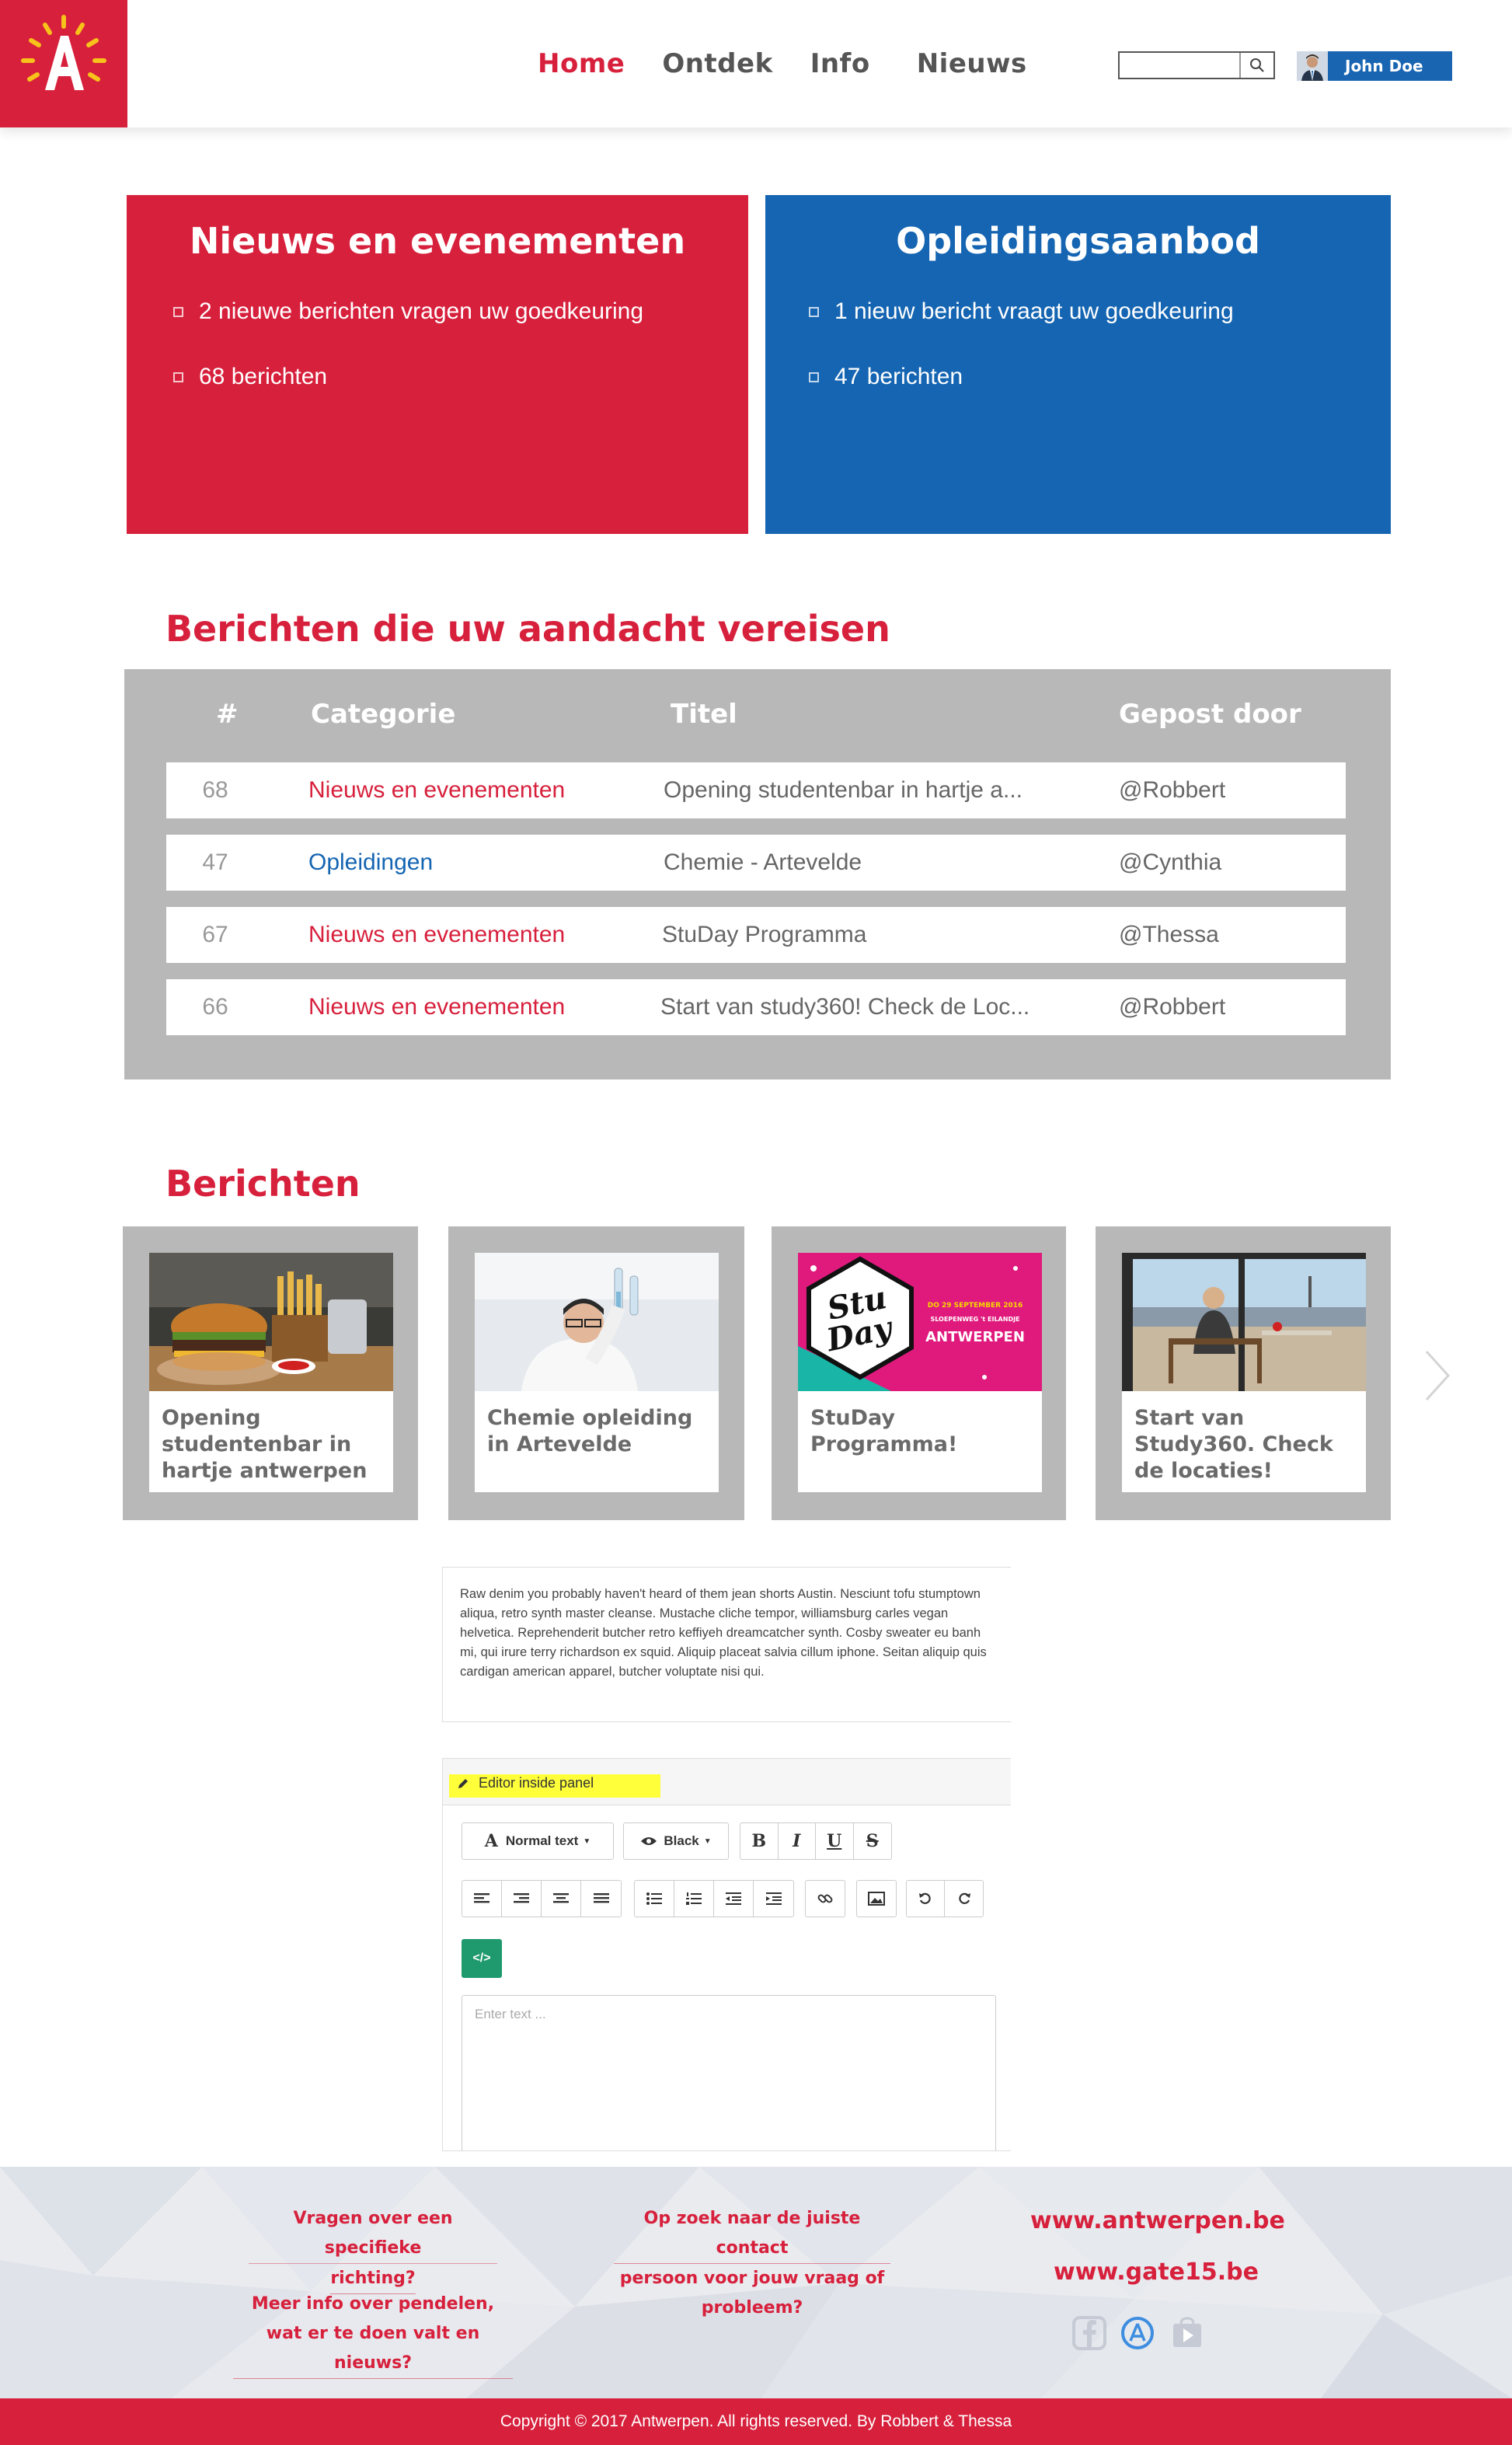 This screenshot has width=1512, height=2445. Describe the element at coordinates (1187, 2333) in the screenshot. I see `google-play-icon` at that location.